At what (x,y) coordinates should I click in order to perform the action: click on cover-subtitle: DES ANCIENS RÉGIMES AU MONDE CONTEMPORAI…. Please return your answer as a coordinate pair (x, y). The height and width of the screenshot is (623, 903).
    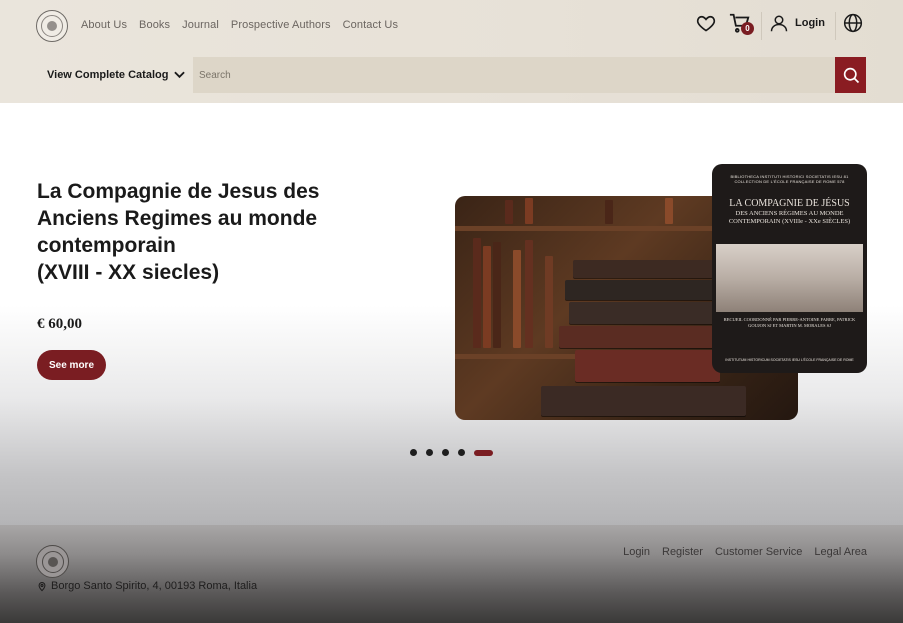
    Looking at the image, I should click on (789, 217).